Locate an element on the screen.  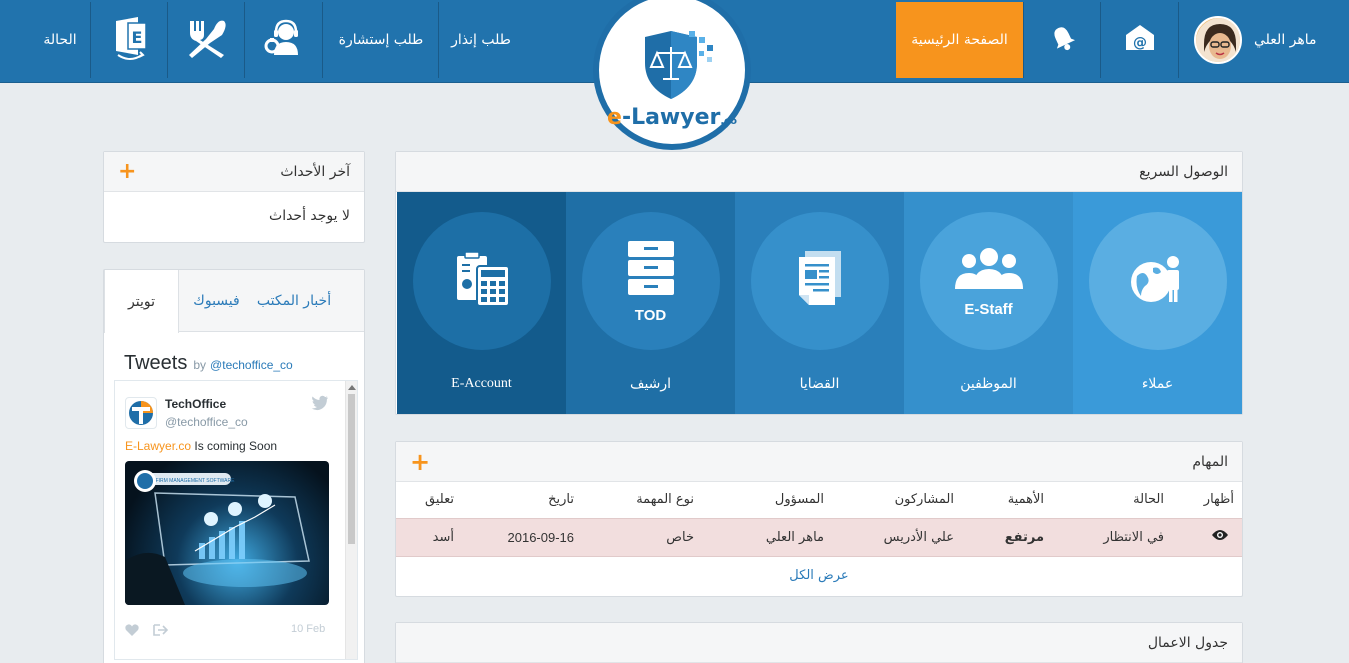
row-status: في الانتظار is located at coordinates (1112, 537).